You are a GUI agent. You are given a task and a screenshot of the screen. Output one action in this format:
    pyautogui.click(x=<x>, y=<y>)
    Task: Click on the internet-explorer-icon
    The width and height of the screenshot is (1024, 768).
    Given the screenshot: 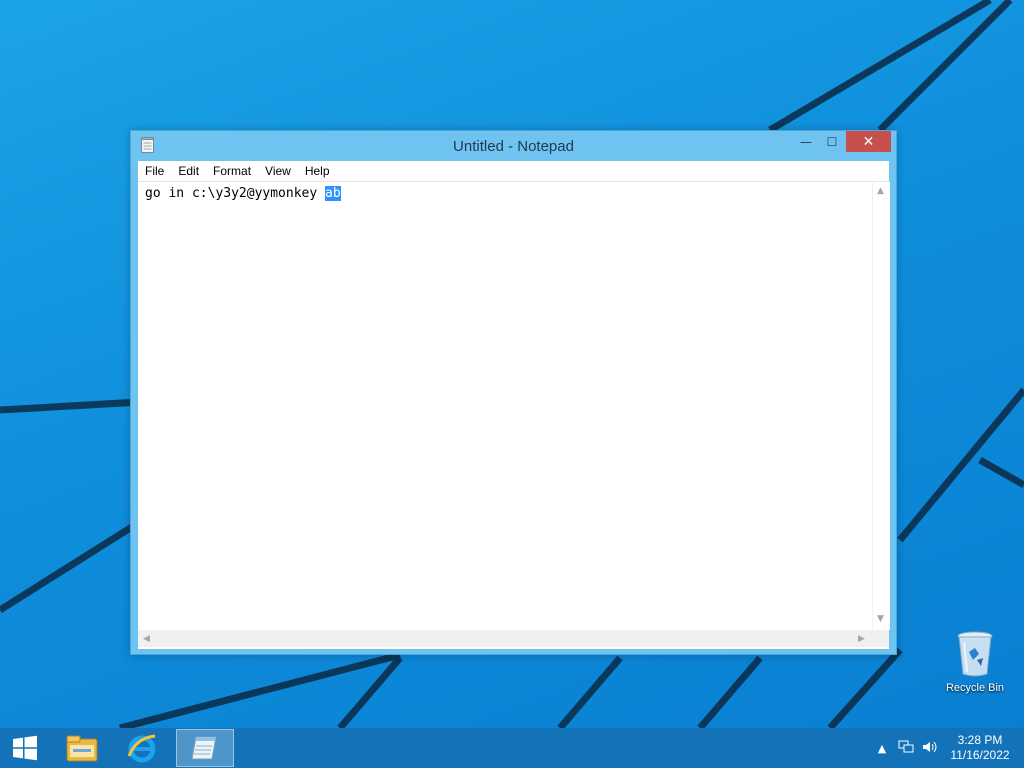 What is the action you would take?
    pyautogui.click(x=141, y=748)
    